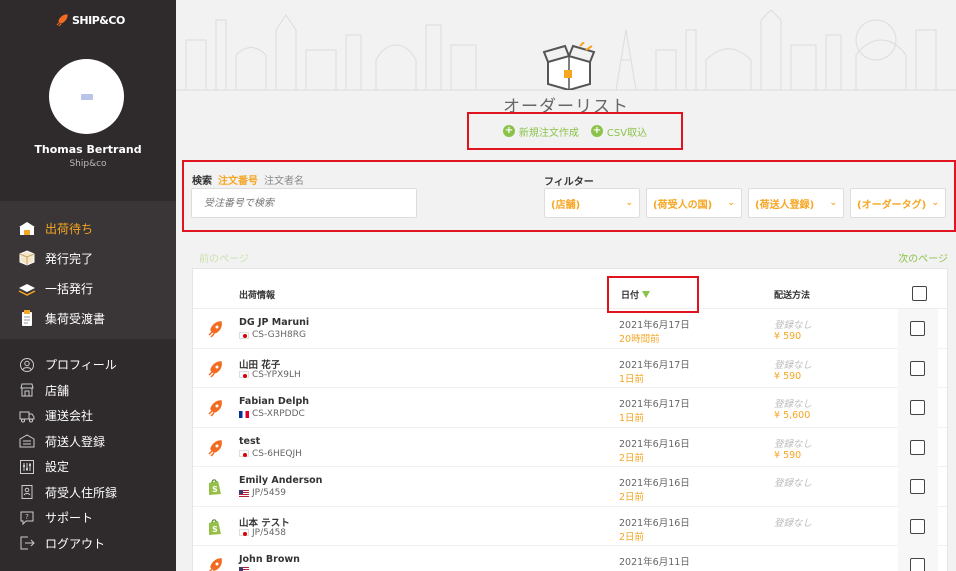 The image size is (956, 571). I want to click on filter-selects: (店舗) ⌄ (荷受人の国) ⌄ (荷送人登録) ⌄ (オーダータグ) ⌄, so click(745, 203).